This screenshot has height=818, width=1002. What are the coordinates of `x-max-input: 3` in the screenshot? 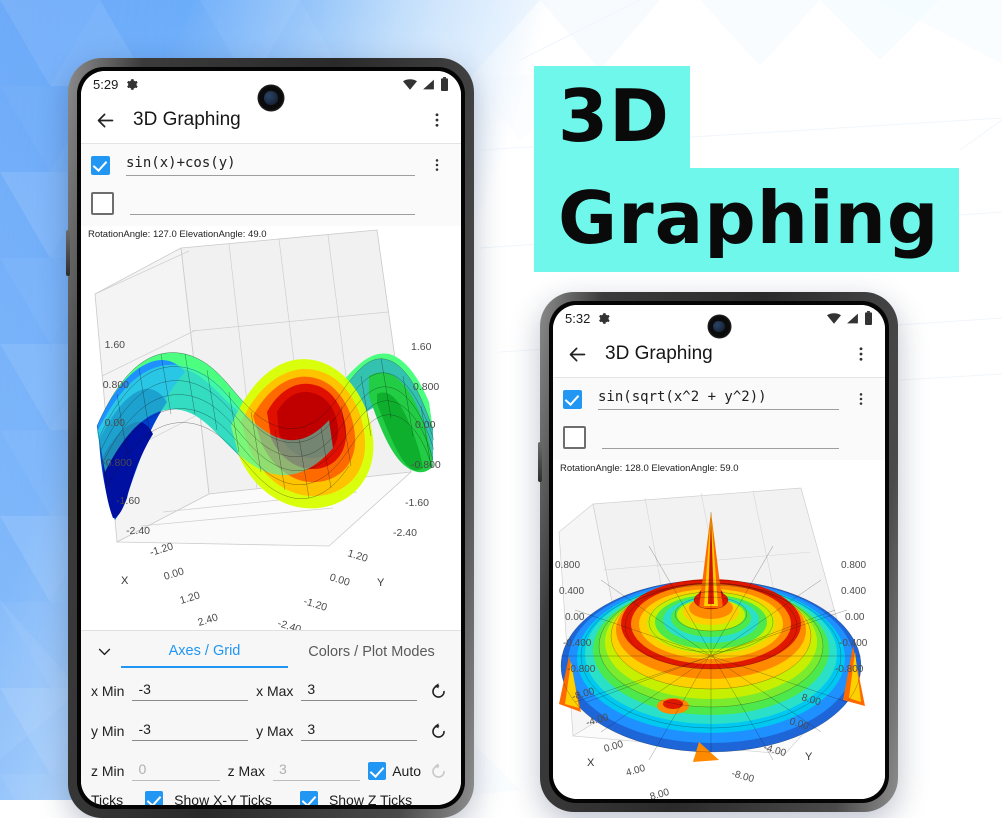 It's located at (359, 691).